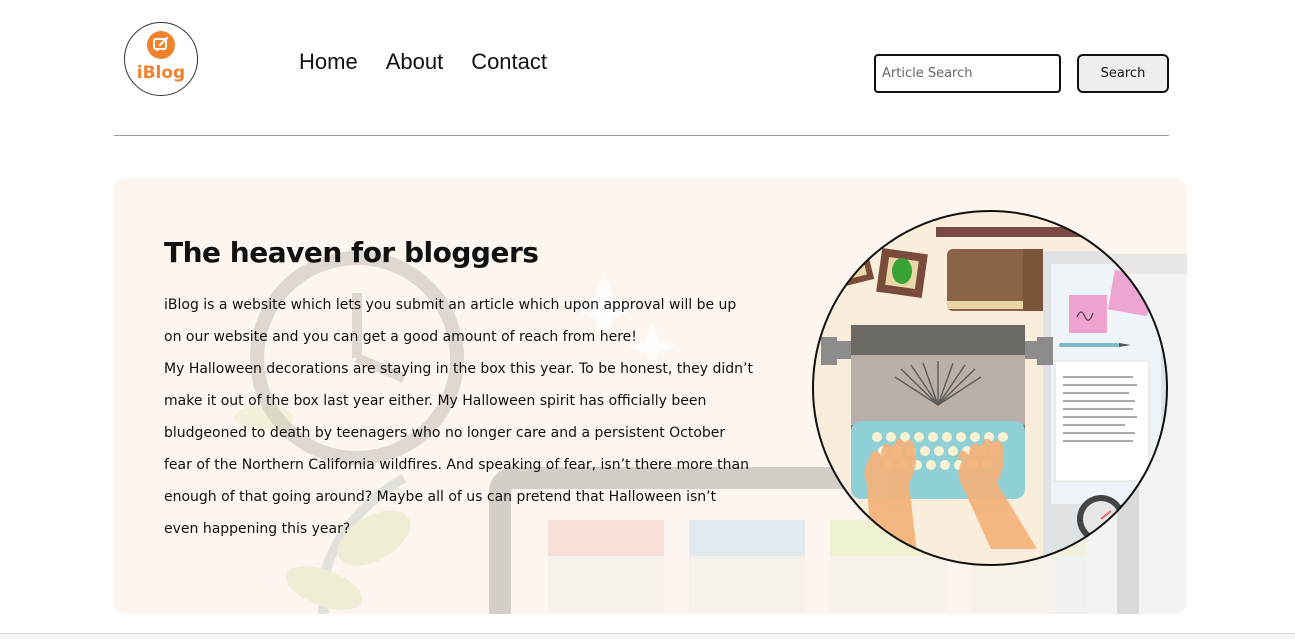  What do you see at coordinates (328, 62) in the screenshot?
I see `nav-home-link: Home` at bounding box center [328, 62].